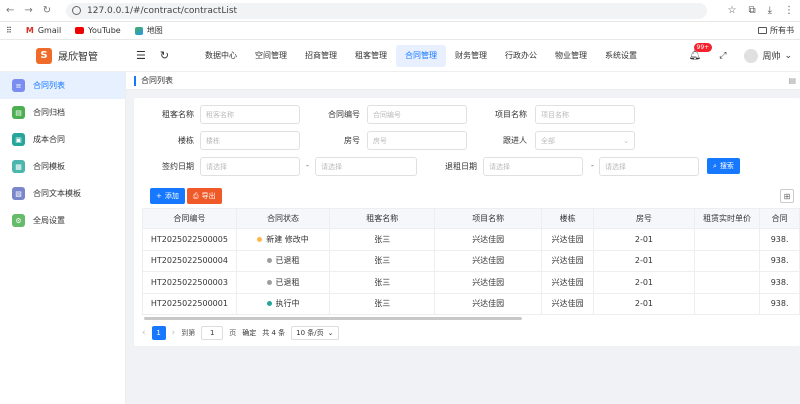 Image resolution: width=800 pixels, height=404 pixels. Describe the element at coordinates (760, 10) in the screenshot. I see `browser-actions: ☆ ⧉ ⤓ ⋮` at that location.